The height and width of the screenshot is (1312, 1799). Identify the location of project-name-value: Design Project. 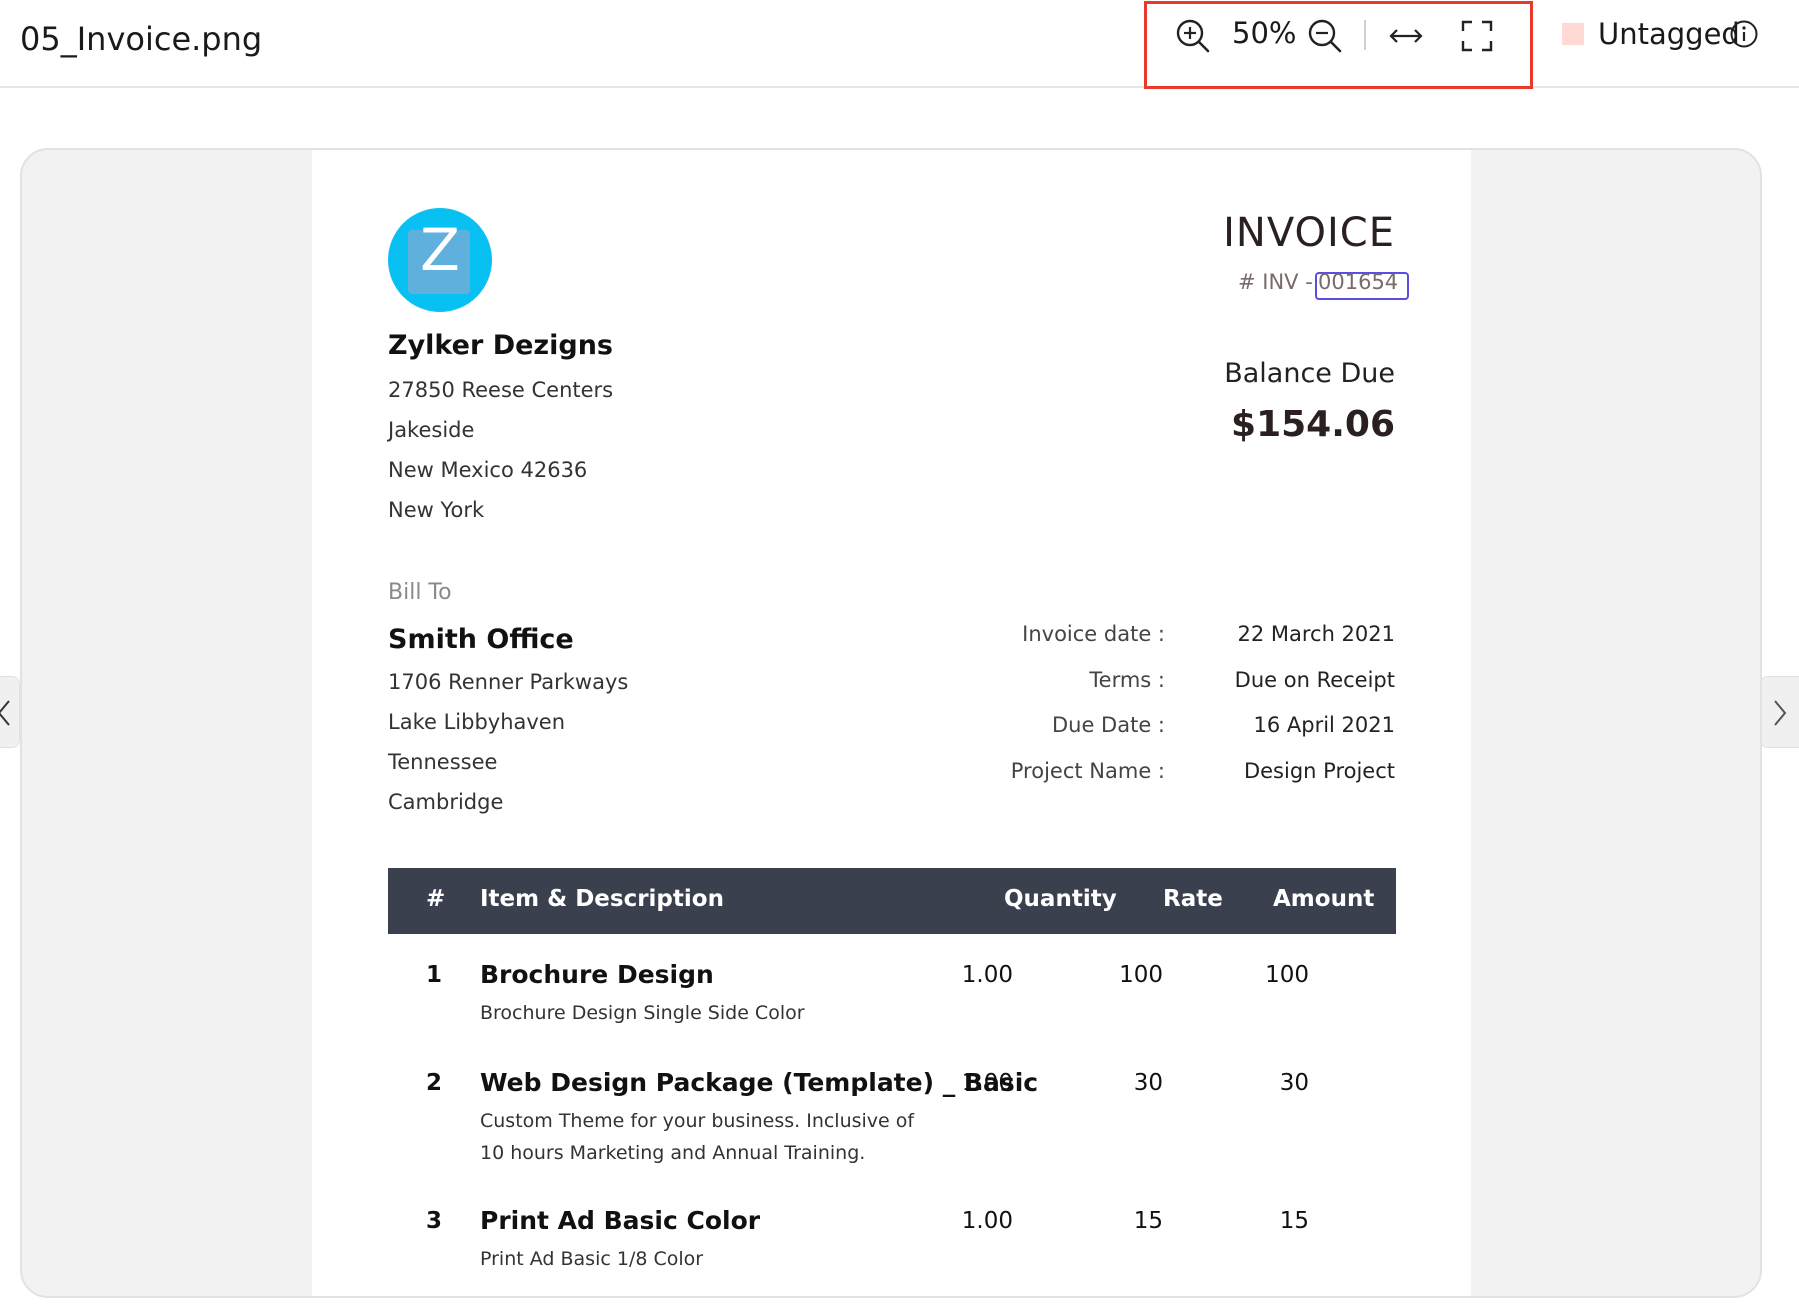
(1319, 771).